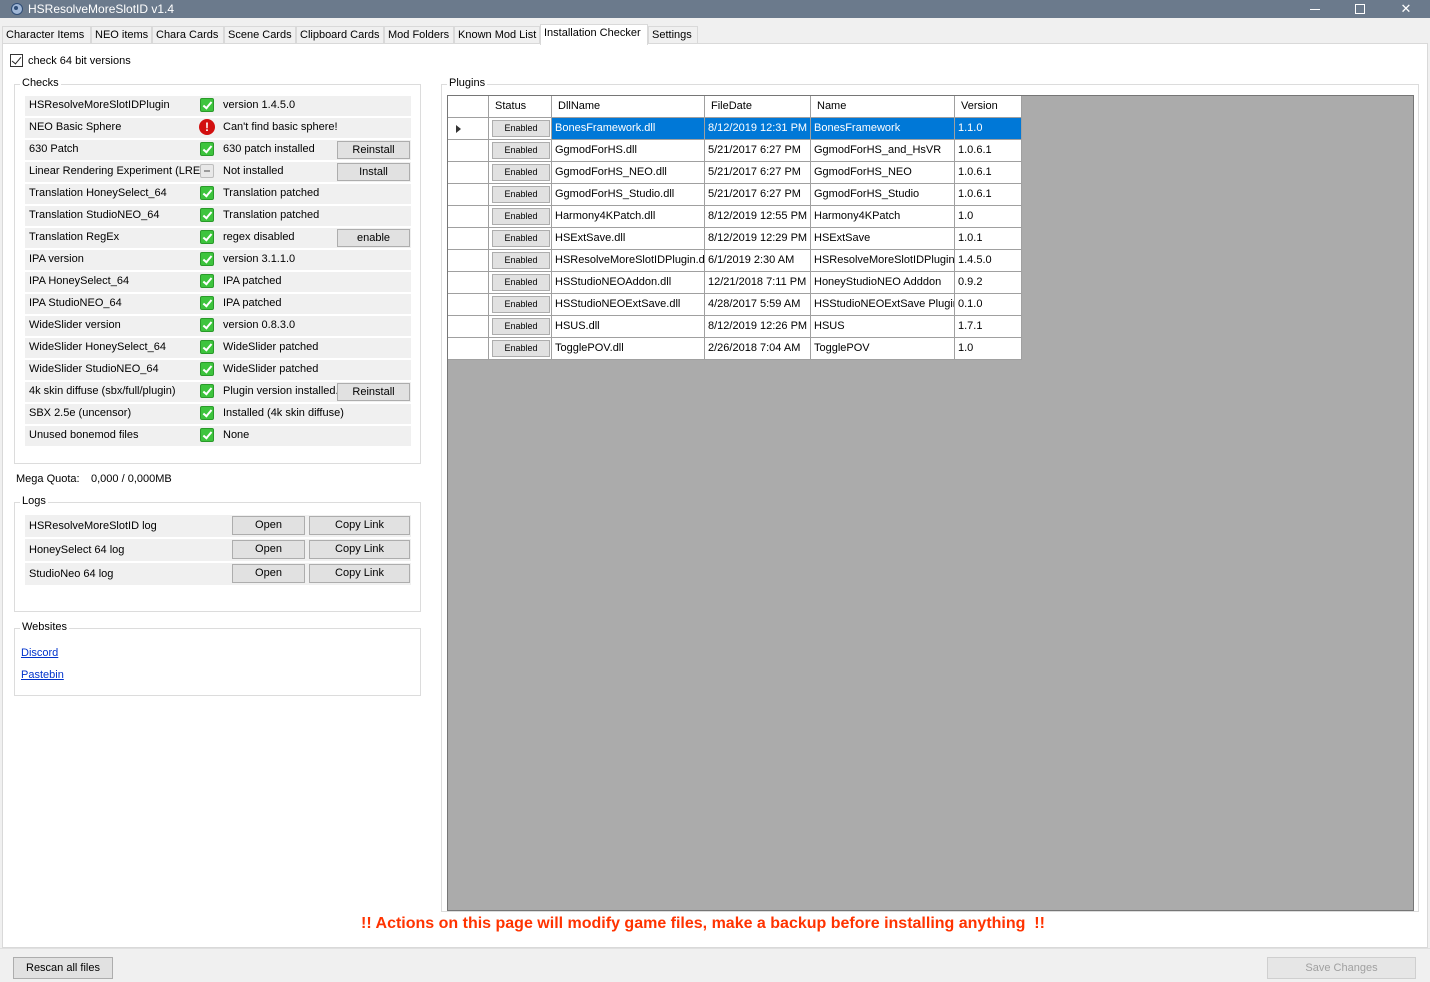  What do you see at coordinates (988, 129) in the screenshot?
I see `version-cell: 1.1.0` at bounding box center [988, 129].